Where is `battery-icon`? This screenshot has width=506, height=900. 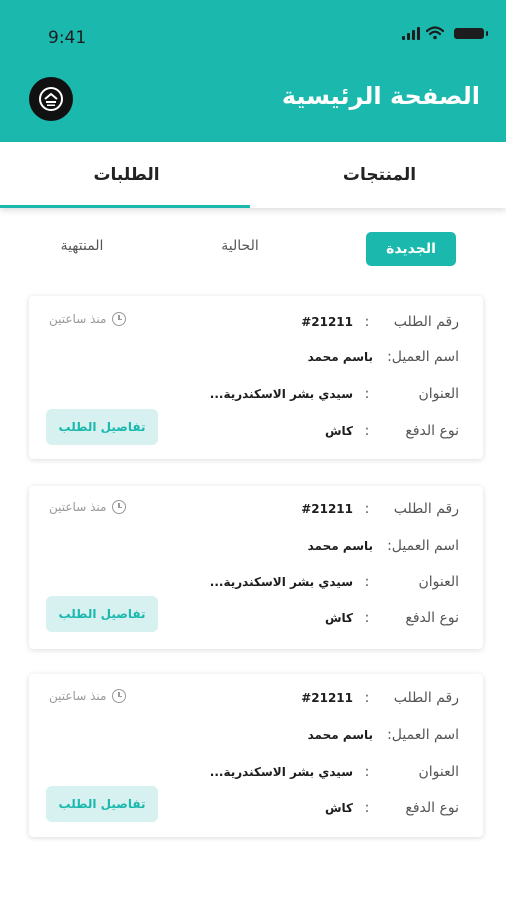
battery-icon is located at coordinates (471, 33).